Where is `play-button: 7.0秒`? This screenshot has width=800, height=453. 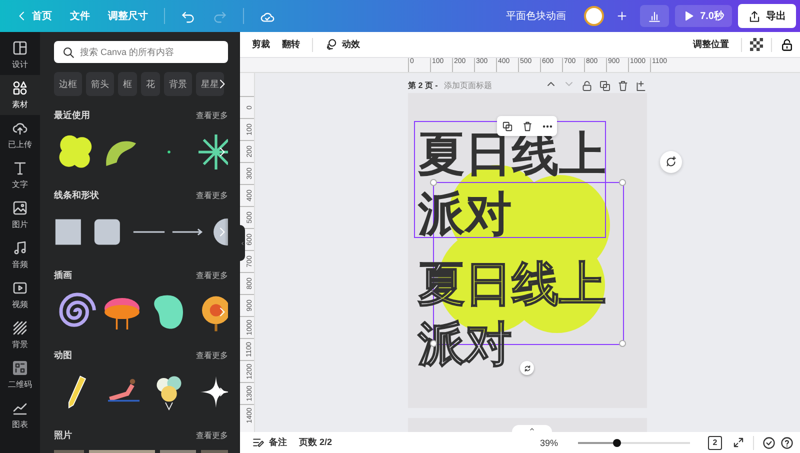
play-button: 7.0秒 is located at coordinates (703, 16).